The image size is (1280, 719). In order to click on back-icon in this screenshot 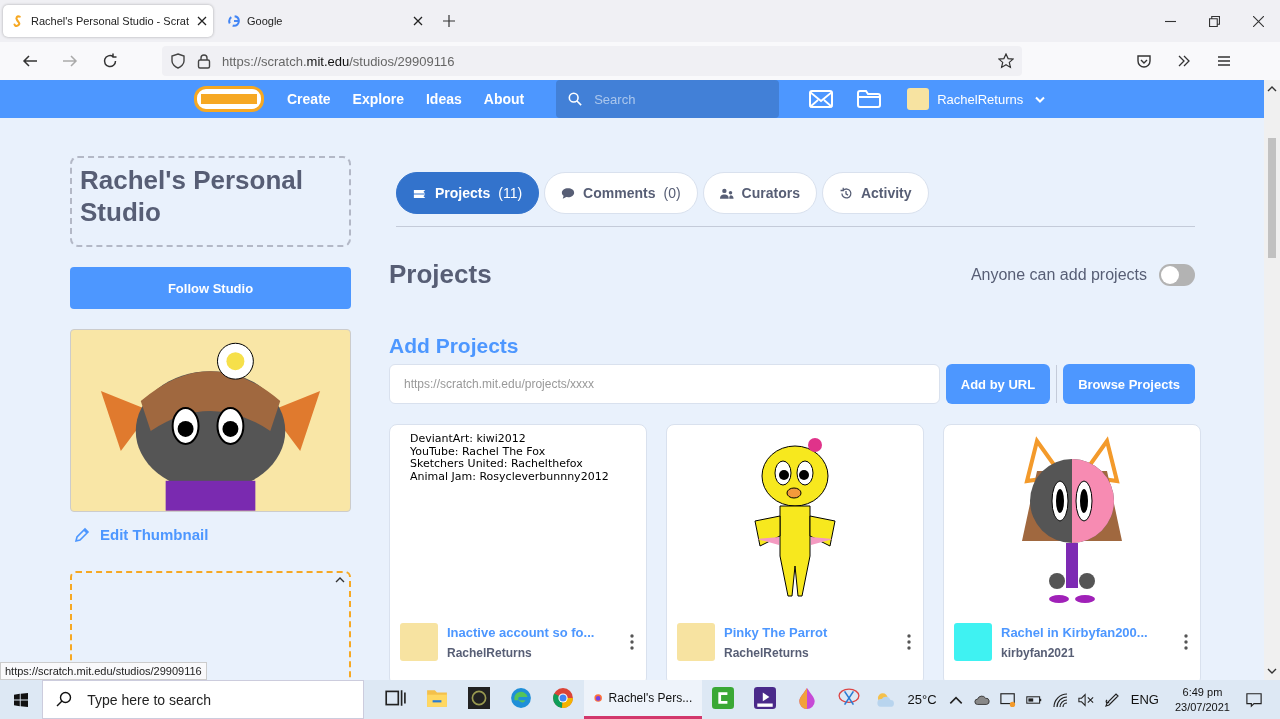, I will do `click(30, 61)`.